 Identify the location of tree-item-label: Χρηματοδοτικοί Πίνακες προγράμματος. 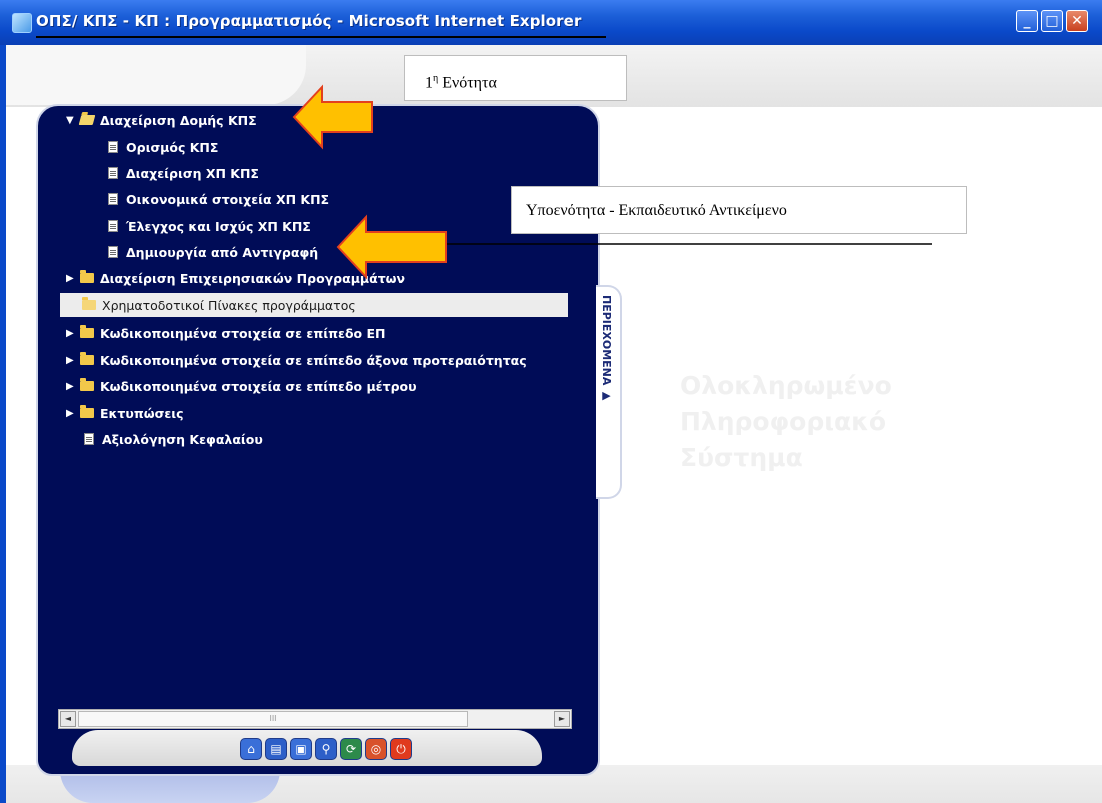
(229, 305).